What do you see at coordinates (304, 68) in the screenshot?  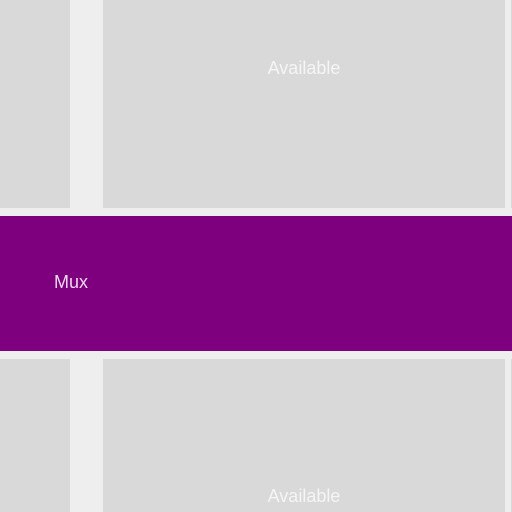 I see `top-available-label: Available` at bounding box center [304, 68].